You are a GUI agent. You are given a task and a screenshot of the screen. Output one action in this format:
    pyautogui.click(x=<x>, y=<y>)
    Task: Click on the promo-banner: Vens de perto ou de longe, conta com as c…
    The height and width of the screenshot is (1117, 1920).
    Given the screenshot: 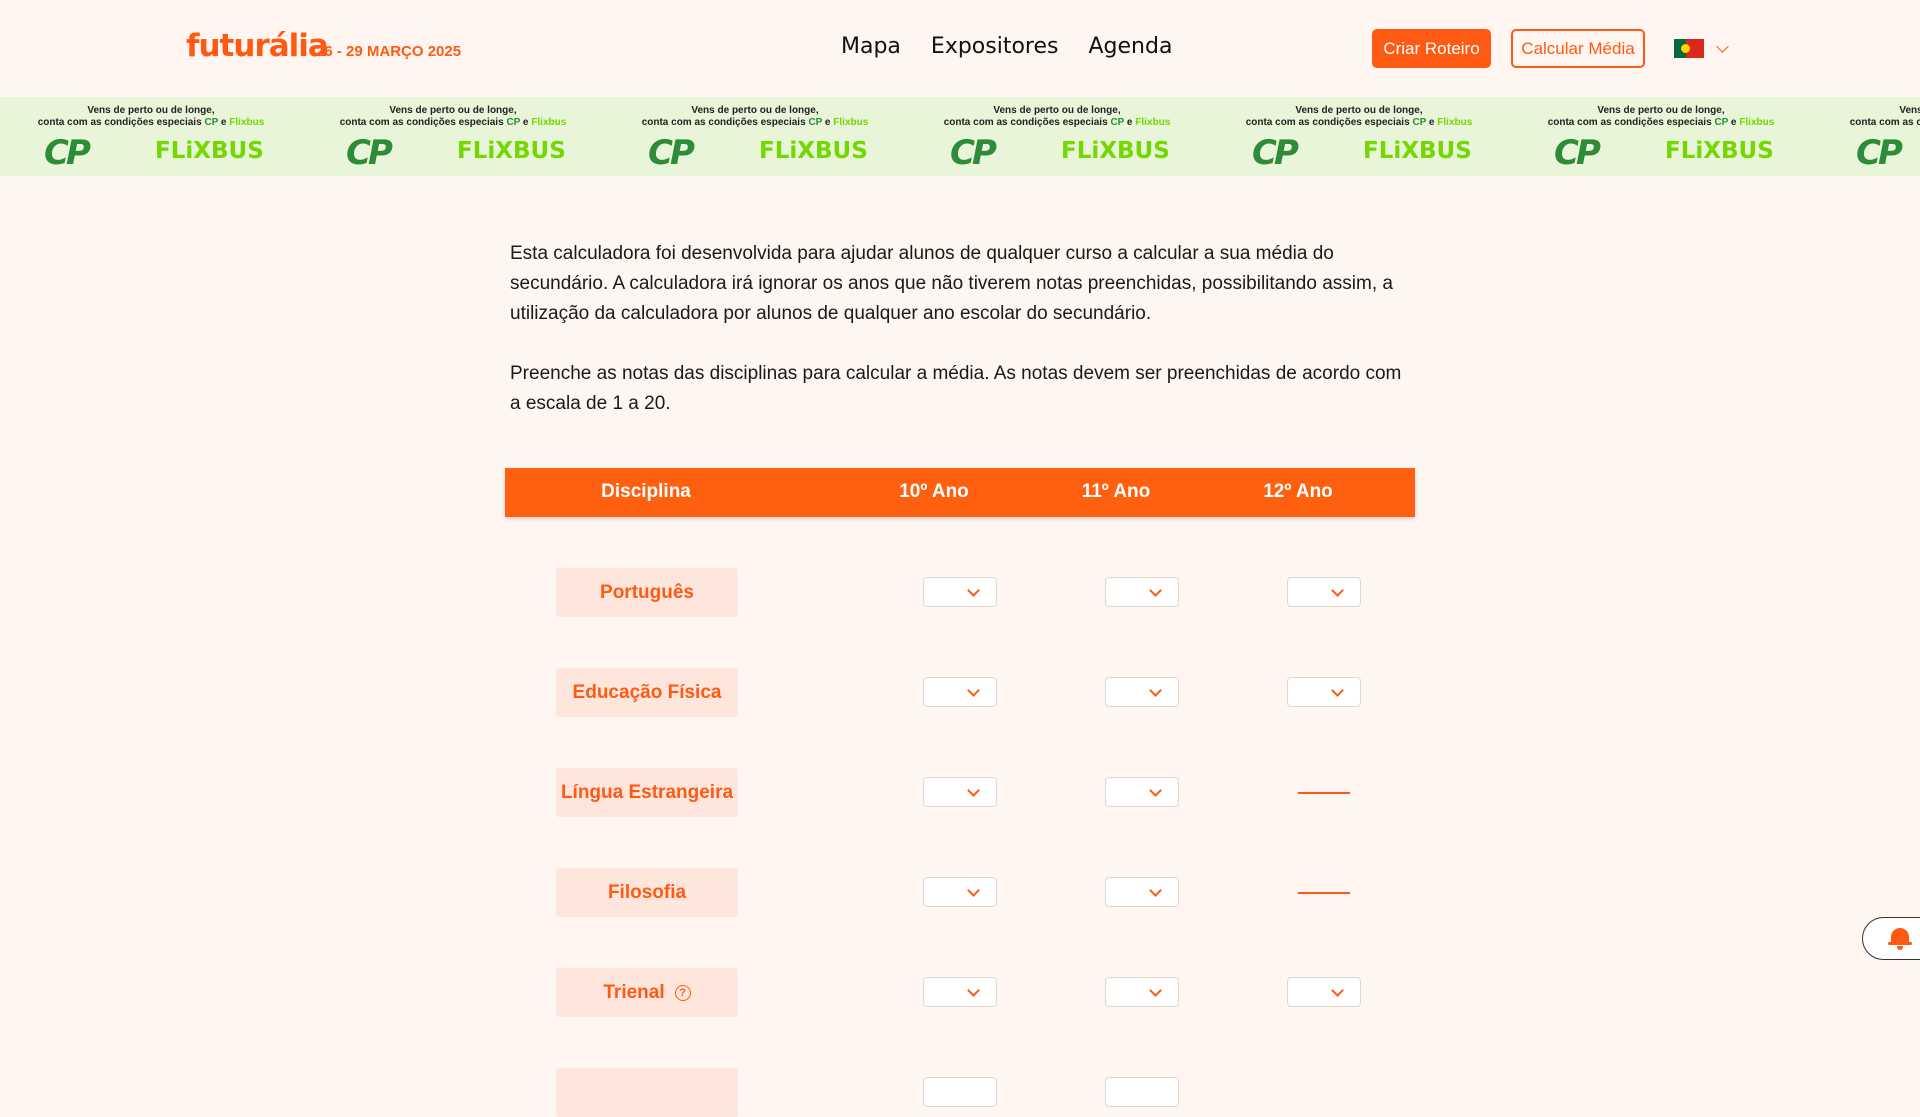 What is the action you would take?
    pyautogui.click(x=960, y=136)
    